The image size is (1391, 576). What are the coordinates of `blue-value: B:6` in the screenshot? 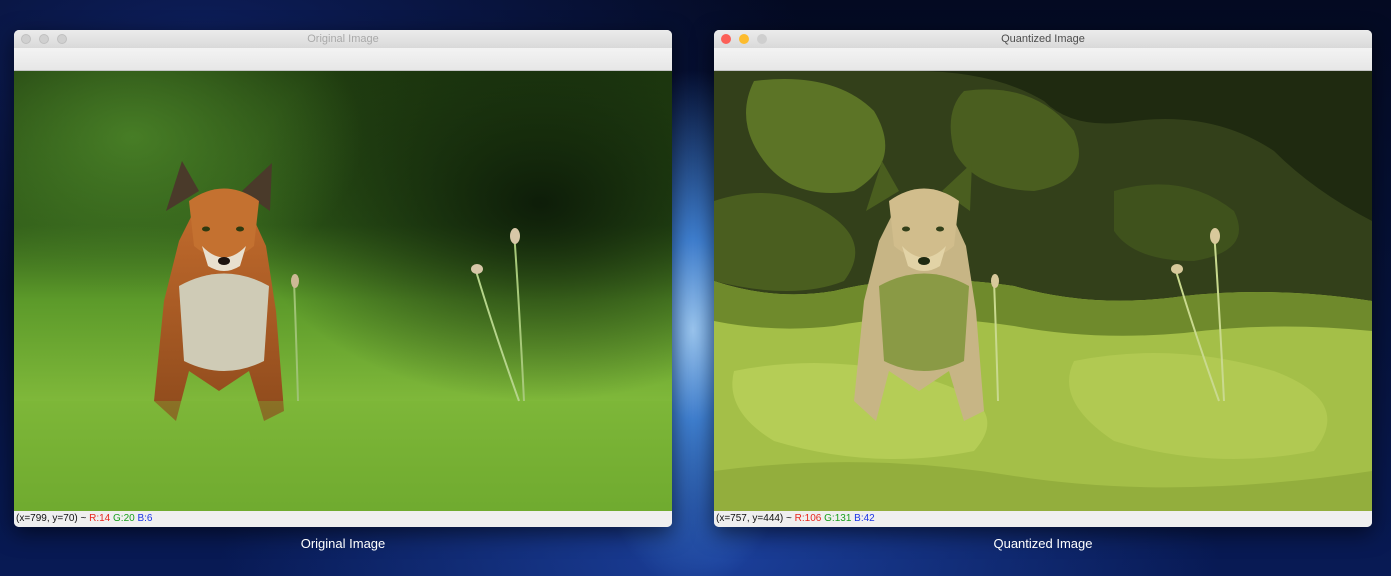 It's located at (145, 518).